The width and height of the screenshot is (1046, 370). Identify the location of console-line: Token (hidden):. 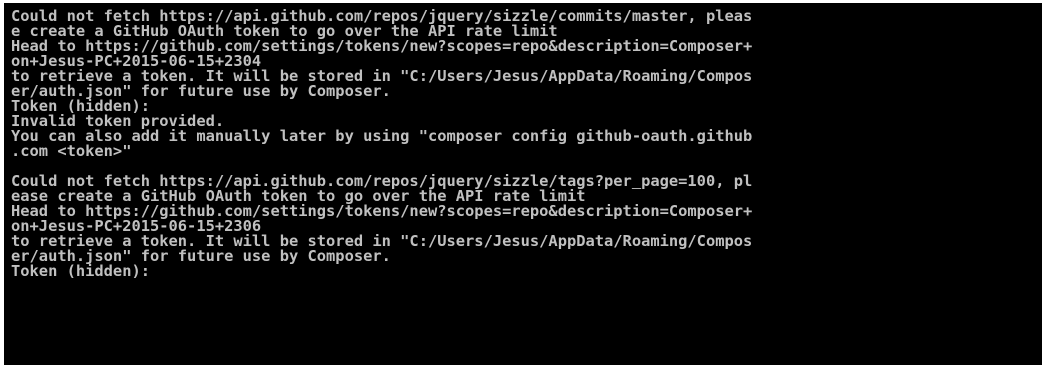
(80, 106).